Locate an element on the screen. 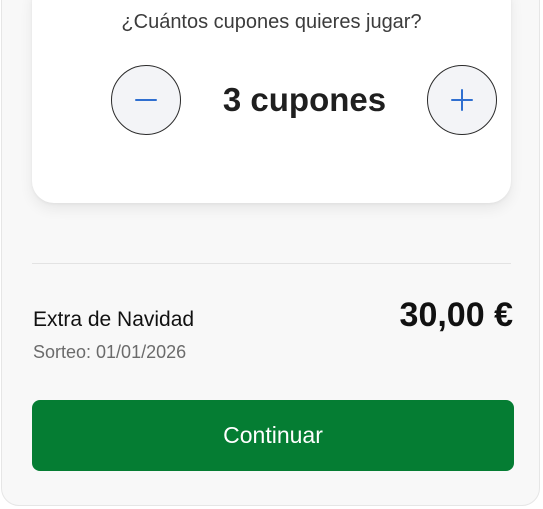 This screenshot has height=509, width=543. minus-icon is located at coordinates (146, 100).